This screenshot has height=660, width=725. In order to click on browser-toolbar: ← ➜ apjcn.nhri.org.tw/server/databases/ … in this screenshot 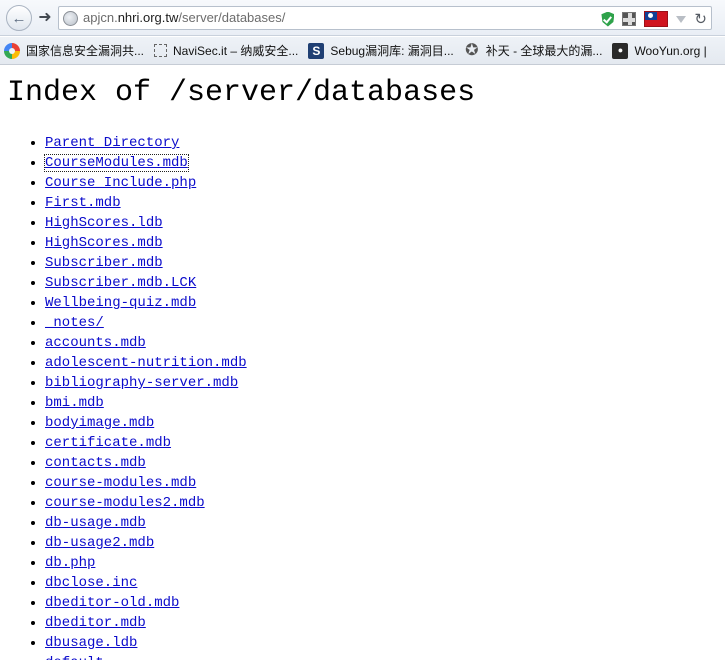, I will do `click(362, 18)`.